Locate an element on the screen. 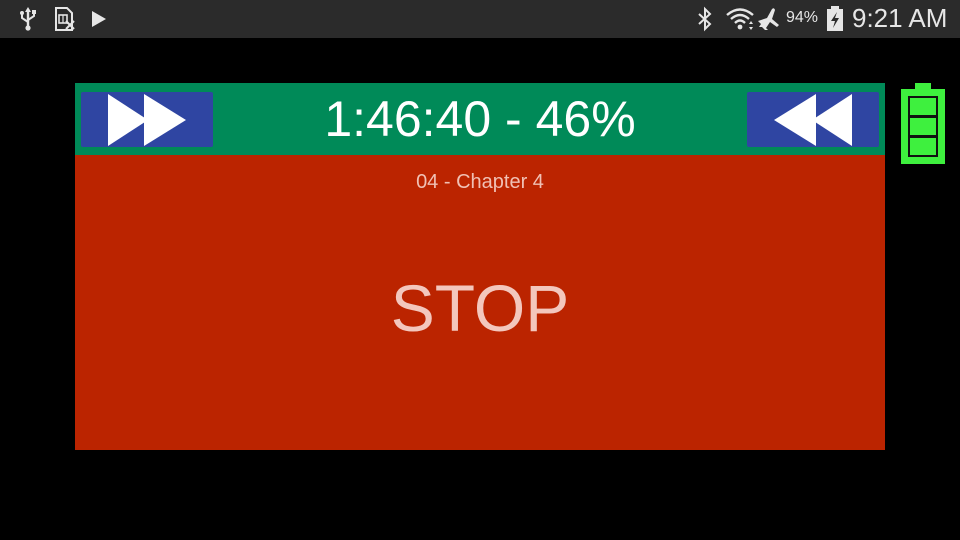 Image resolution: width=960 pixels, height=540 pixels. sim-card-icon is located at coordinates (64, 19).